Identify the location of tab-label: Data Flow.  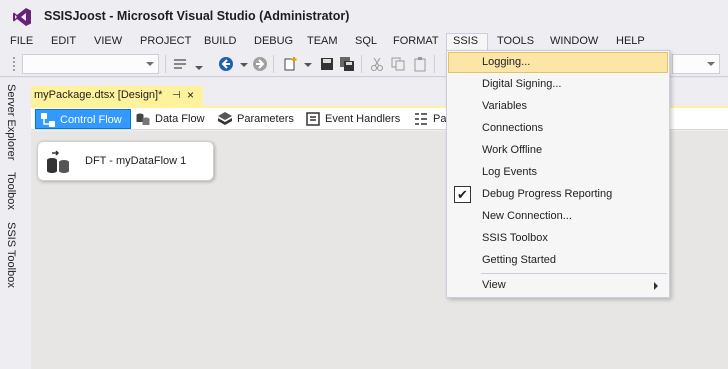
(180, 119).